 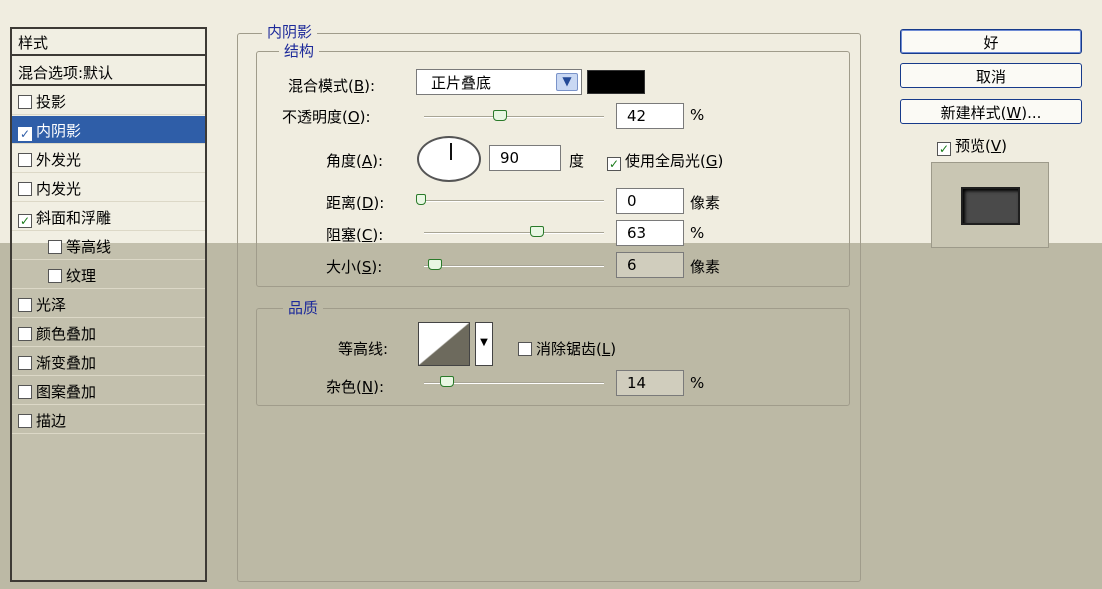 I want to click on style-list-item-label: 光泽, so click(x=51, y=305).